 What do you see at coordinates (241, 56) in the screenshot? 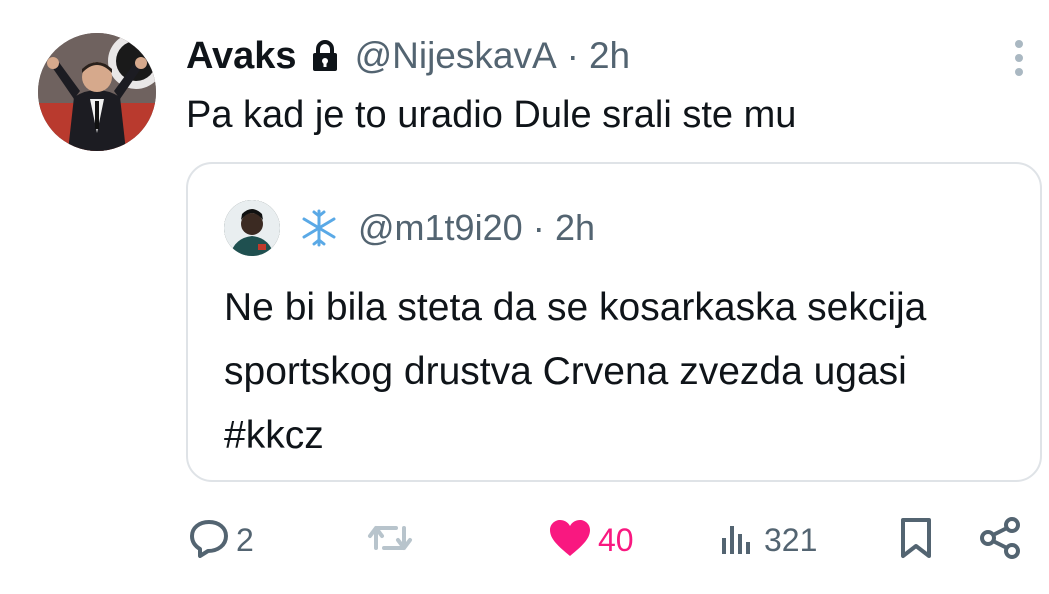
I see `author-name: Avaks` at bounding box center [241, 56].